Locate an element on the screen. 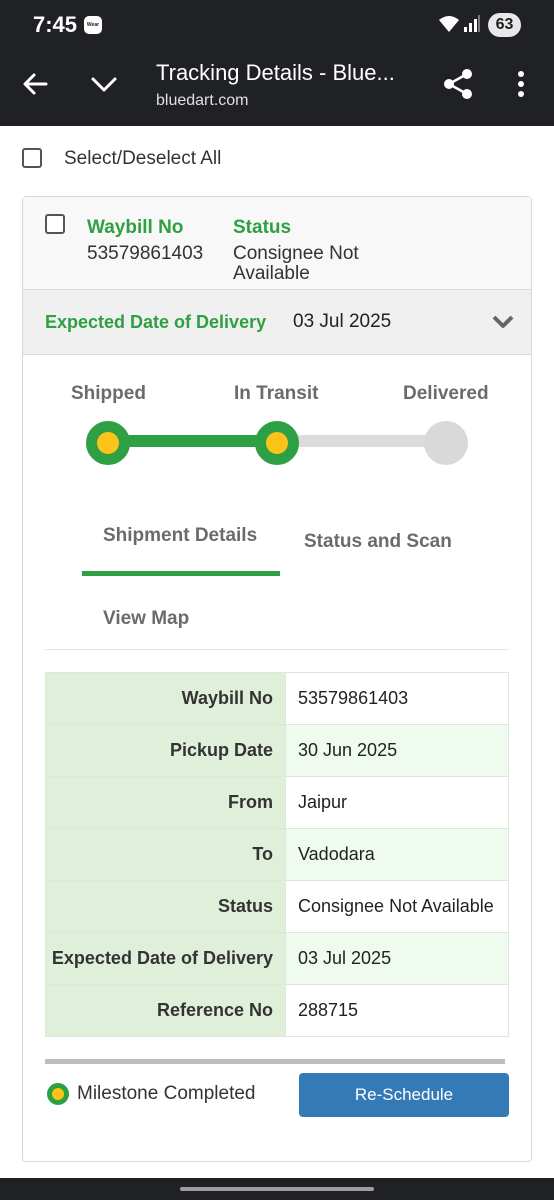  detail-key: Reference No is located at coordinates (165, 1010).